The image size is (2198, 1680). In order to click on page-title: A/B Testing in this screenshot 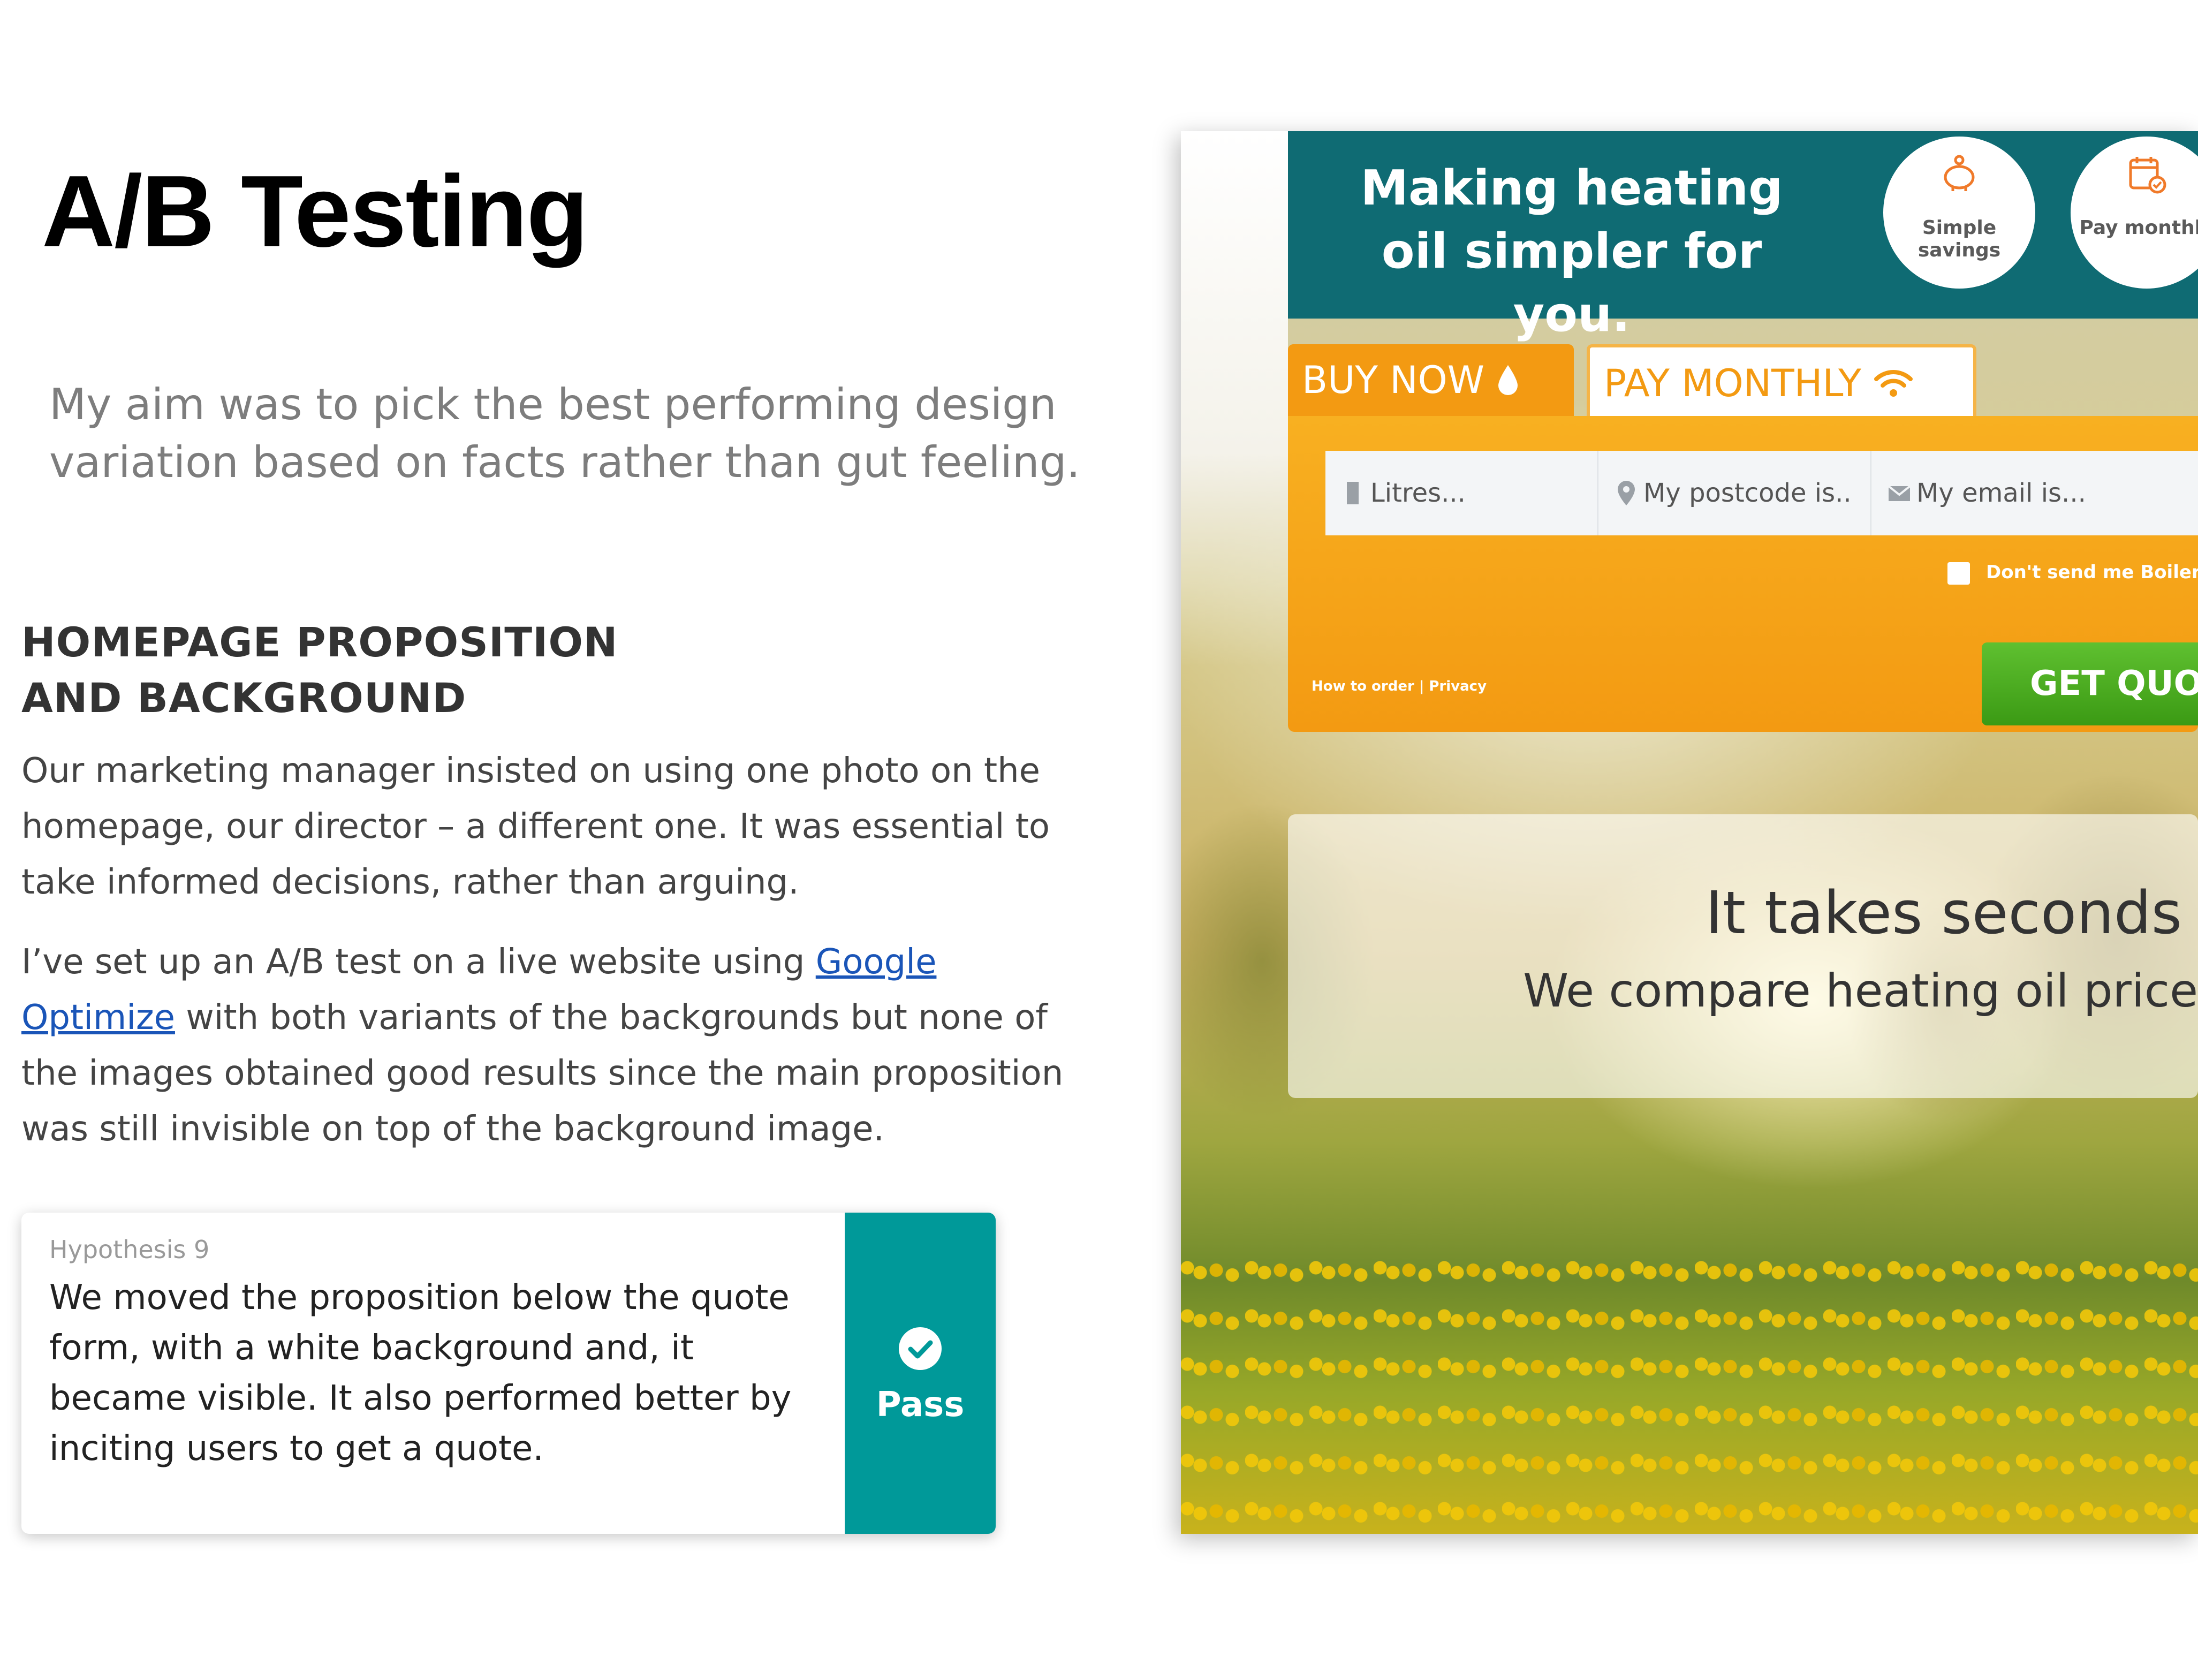, I will do `click(315, 211)`.